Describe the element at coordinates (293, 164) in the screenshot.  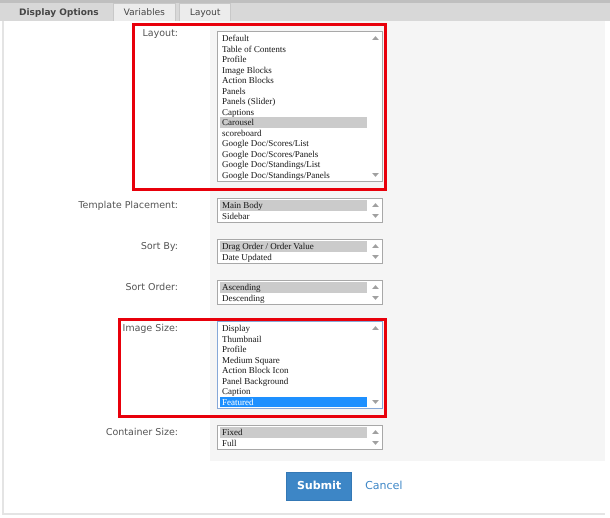
I see `list-option: Google Doc/Standings/List` at that location.